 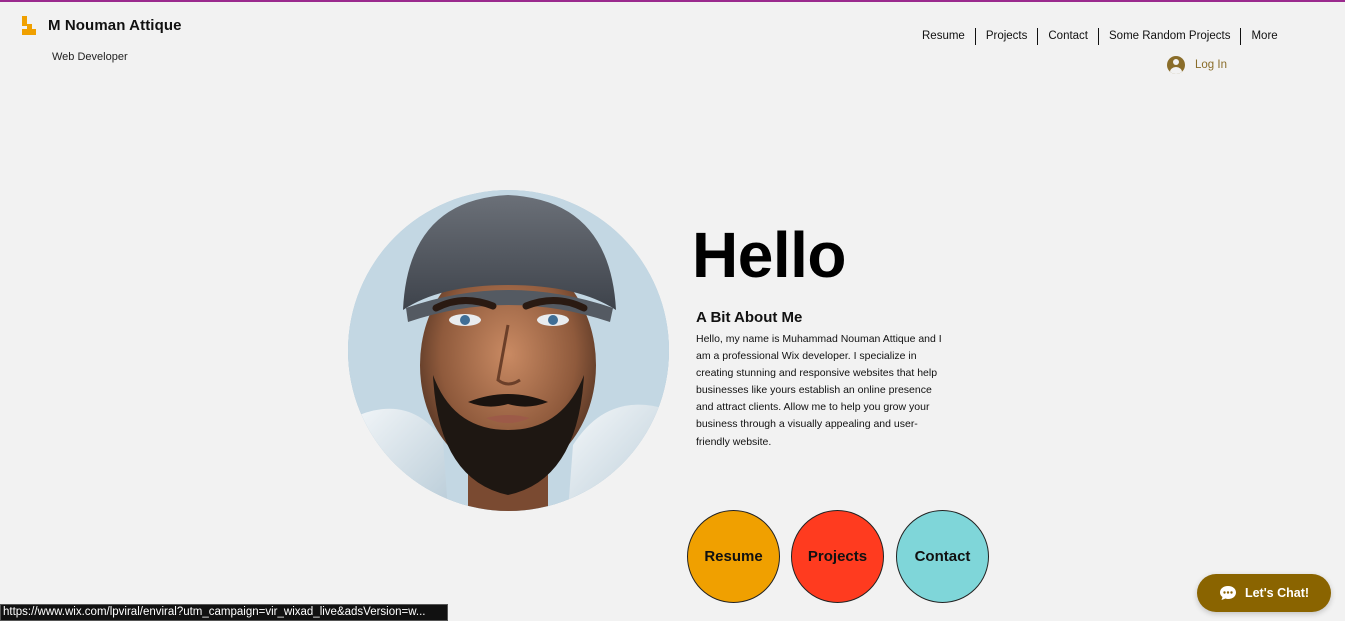 I want to click on stairs-logo-icon, so click(x=29, y=26).